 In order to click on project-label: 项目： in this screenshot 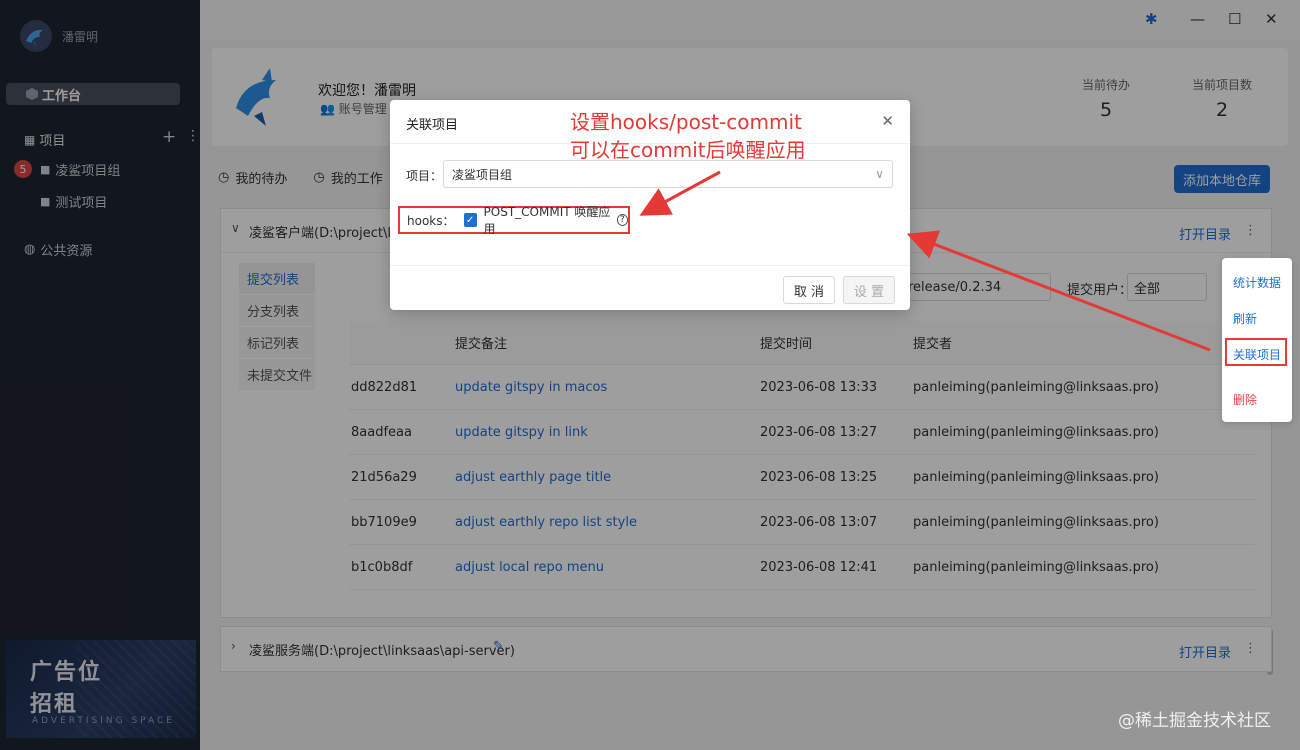, I will do `click(424, 176)`.